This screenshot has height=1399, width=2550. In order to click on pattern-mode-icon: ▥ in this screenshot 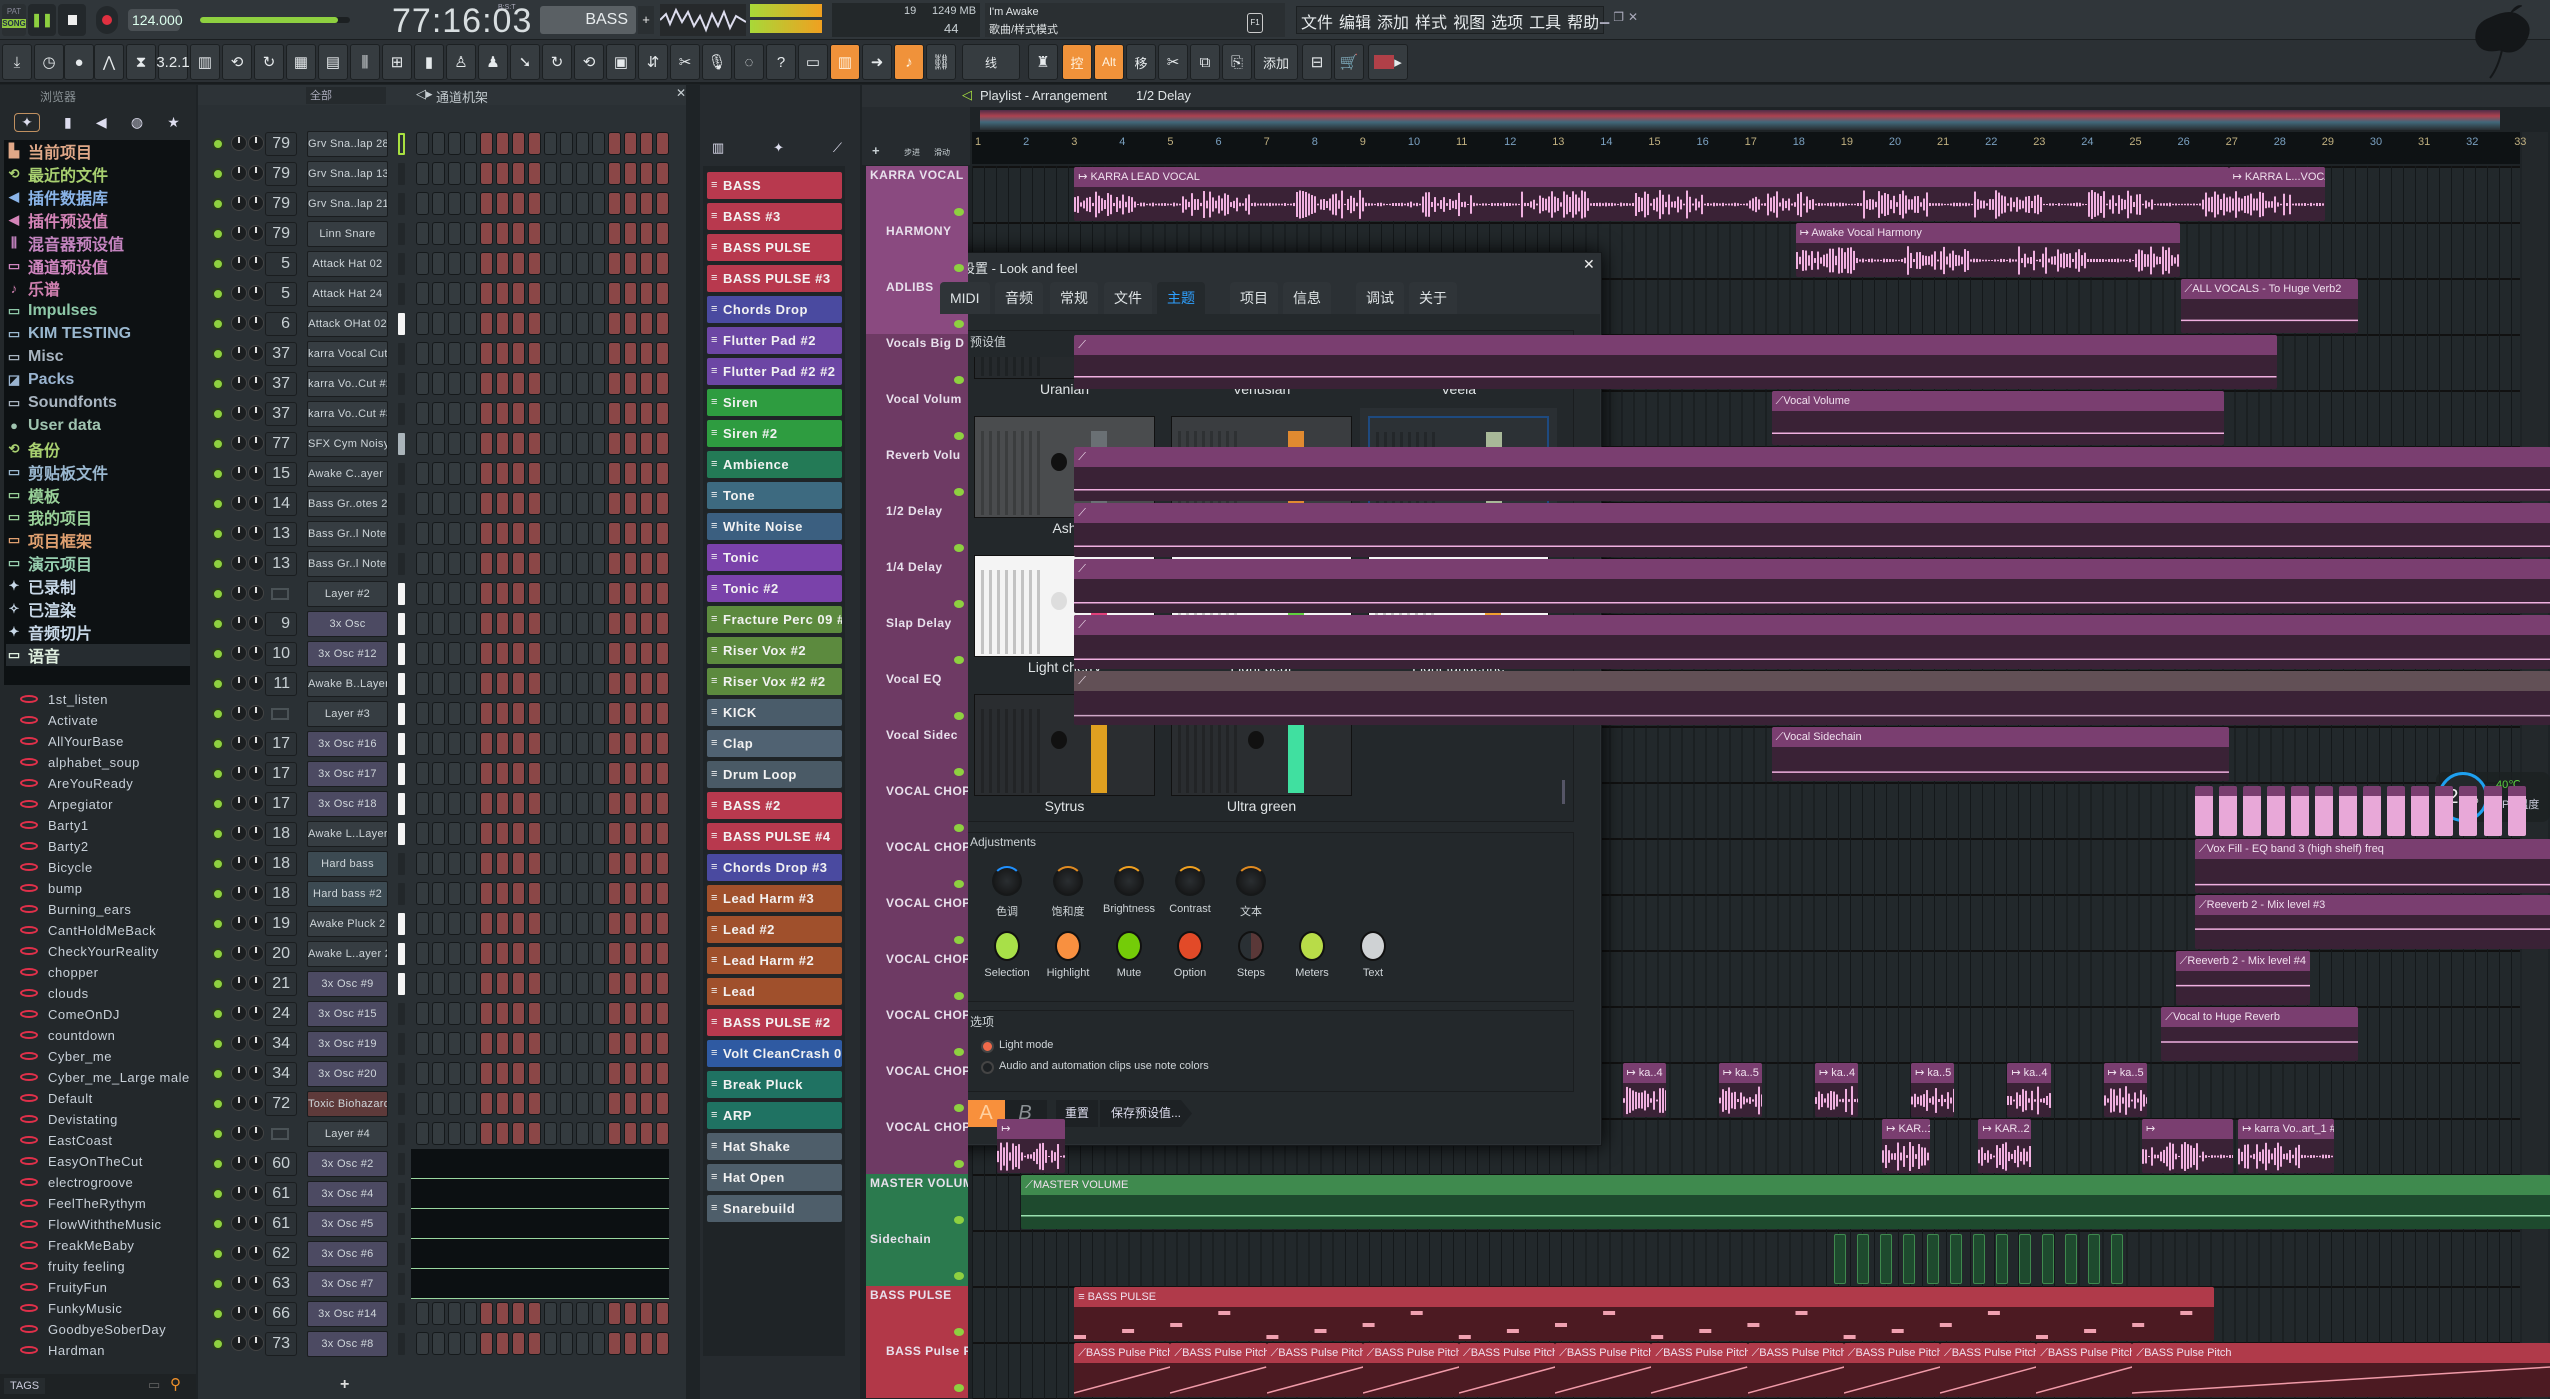, I will do `click(718, 148)`.